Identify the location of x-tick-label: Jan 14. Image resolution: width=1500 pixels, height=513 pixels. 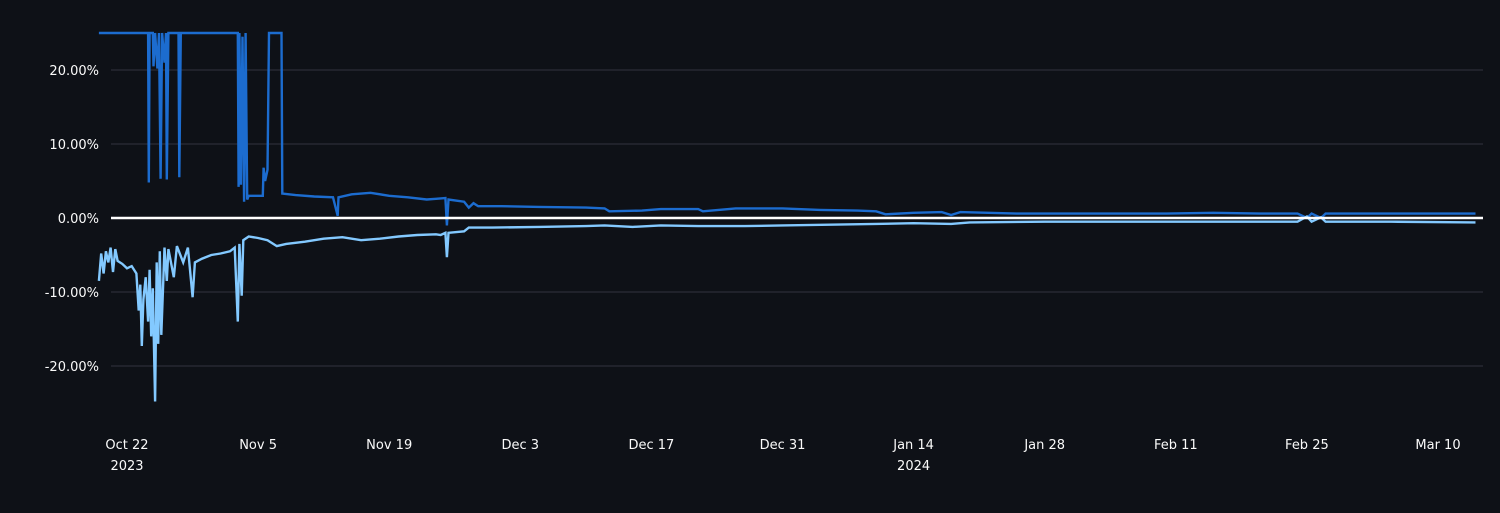
(913, 445).